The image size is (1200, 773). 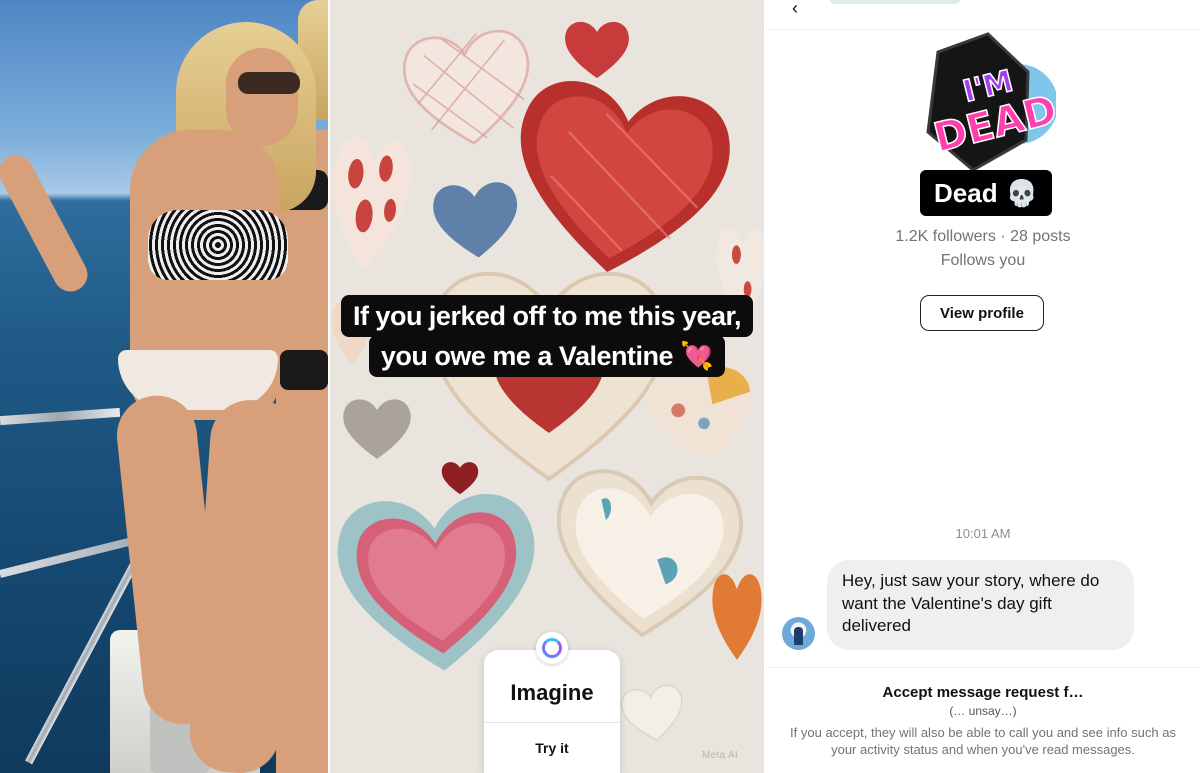 I want to click on message-timestamp: 10:01 AM, so click(x=983, y=533).